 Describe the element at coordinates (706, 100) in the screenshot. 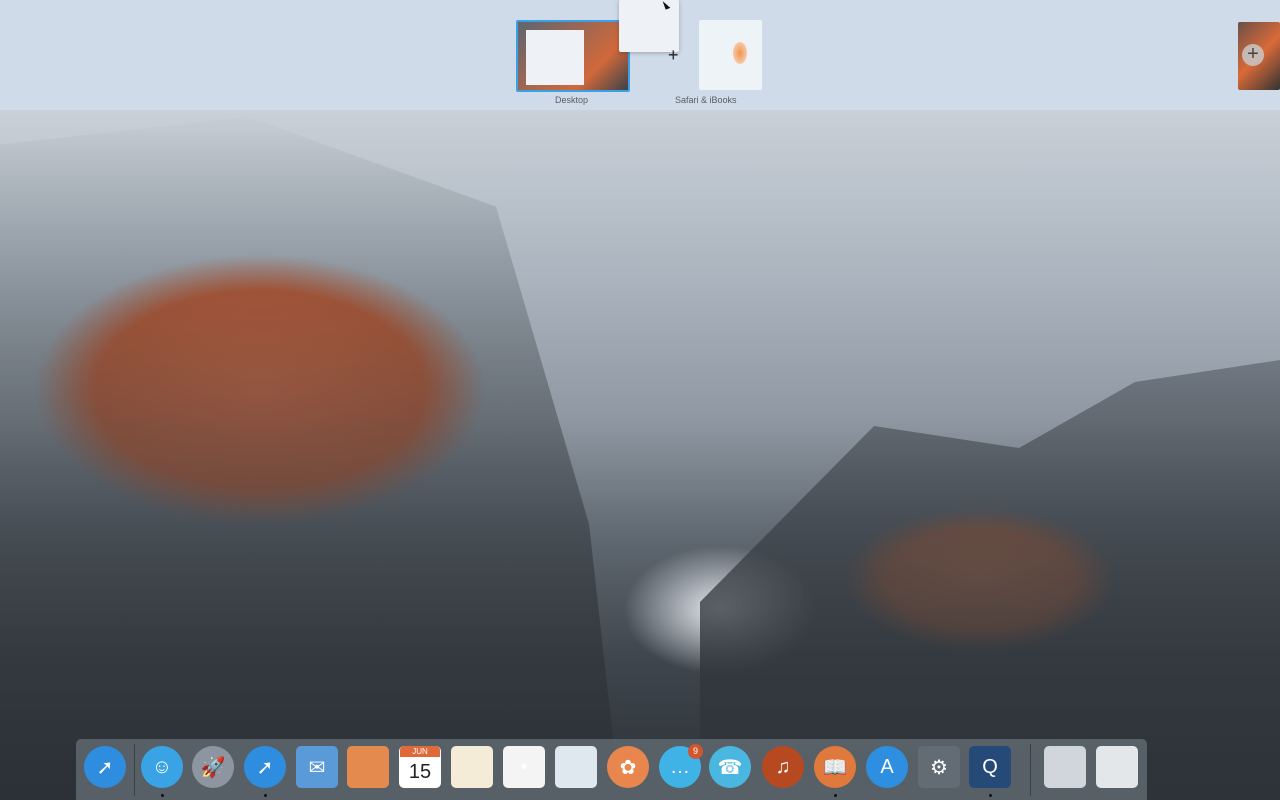

I see `space-label: Safari & iBooks` at that location.